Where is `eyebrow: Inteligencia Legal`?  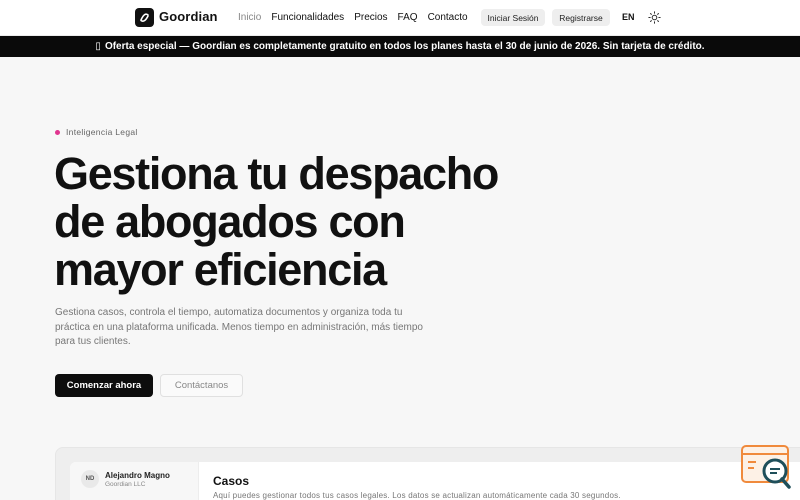 eyebrow: Inteligencia Legal is located at coordinates (96, 132).